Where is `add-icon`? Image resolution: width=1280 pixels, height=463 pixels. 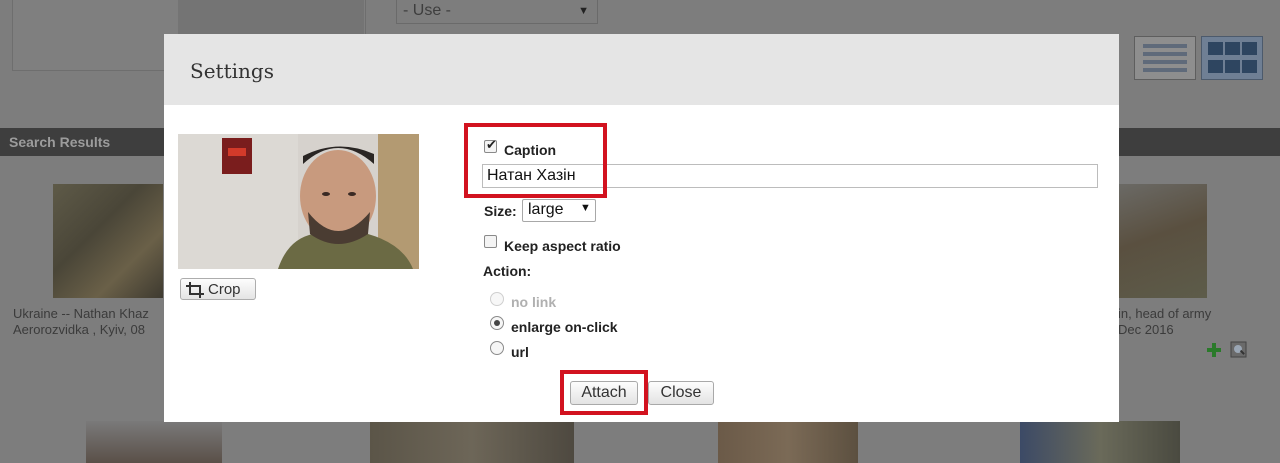
add-icon is located at coordinates (1214, 350).